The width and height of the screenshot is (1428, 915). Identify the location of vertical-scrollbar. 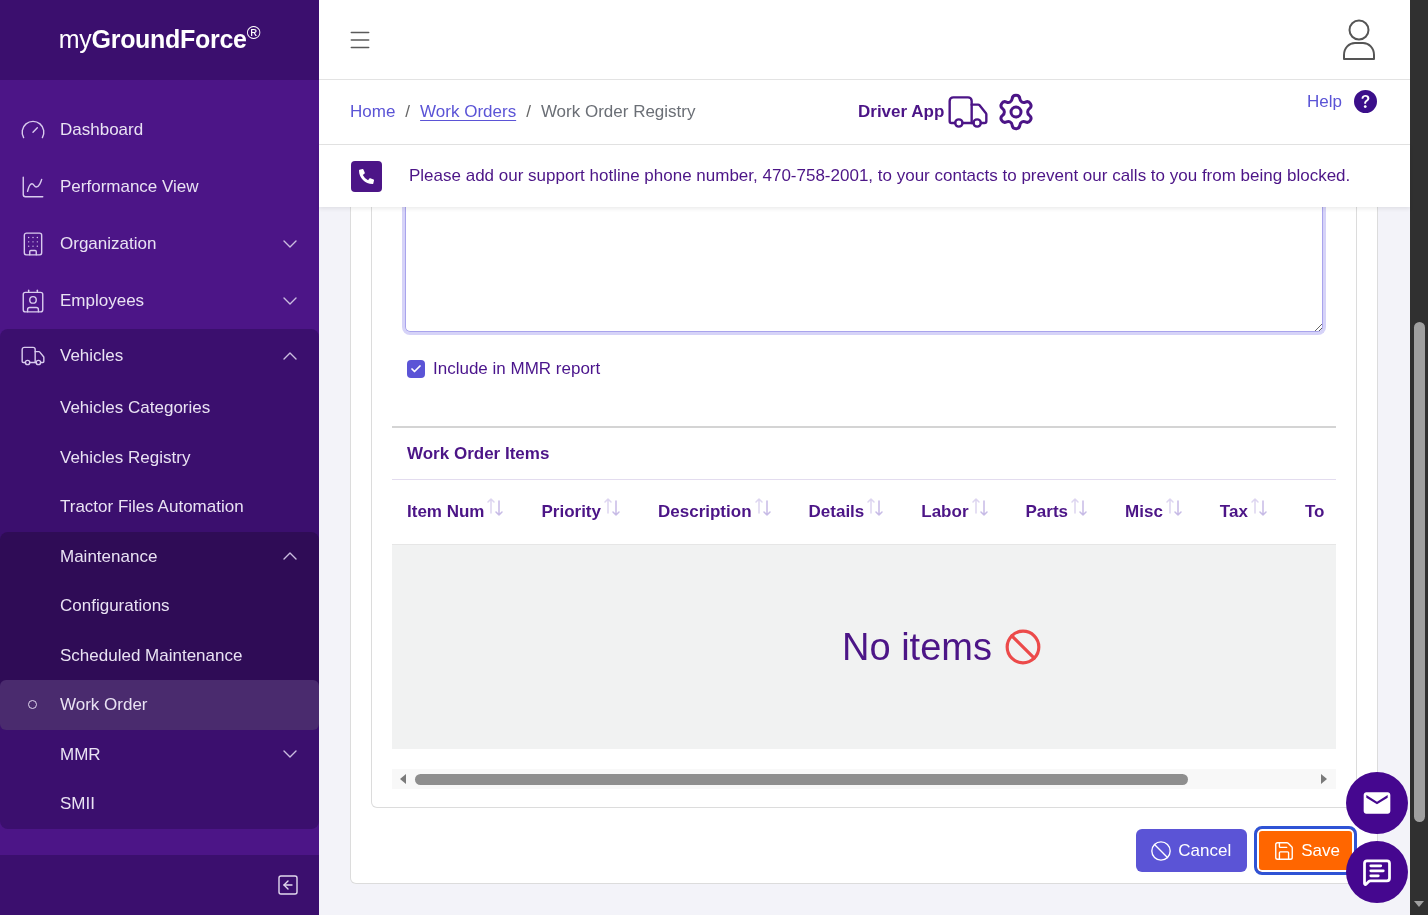
(1419, 457).